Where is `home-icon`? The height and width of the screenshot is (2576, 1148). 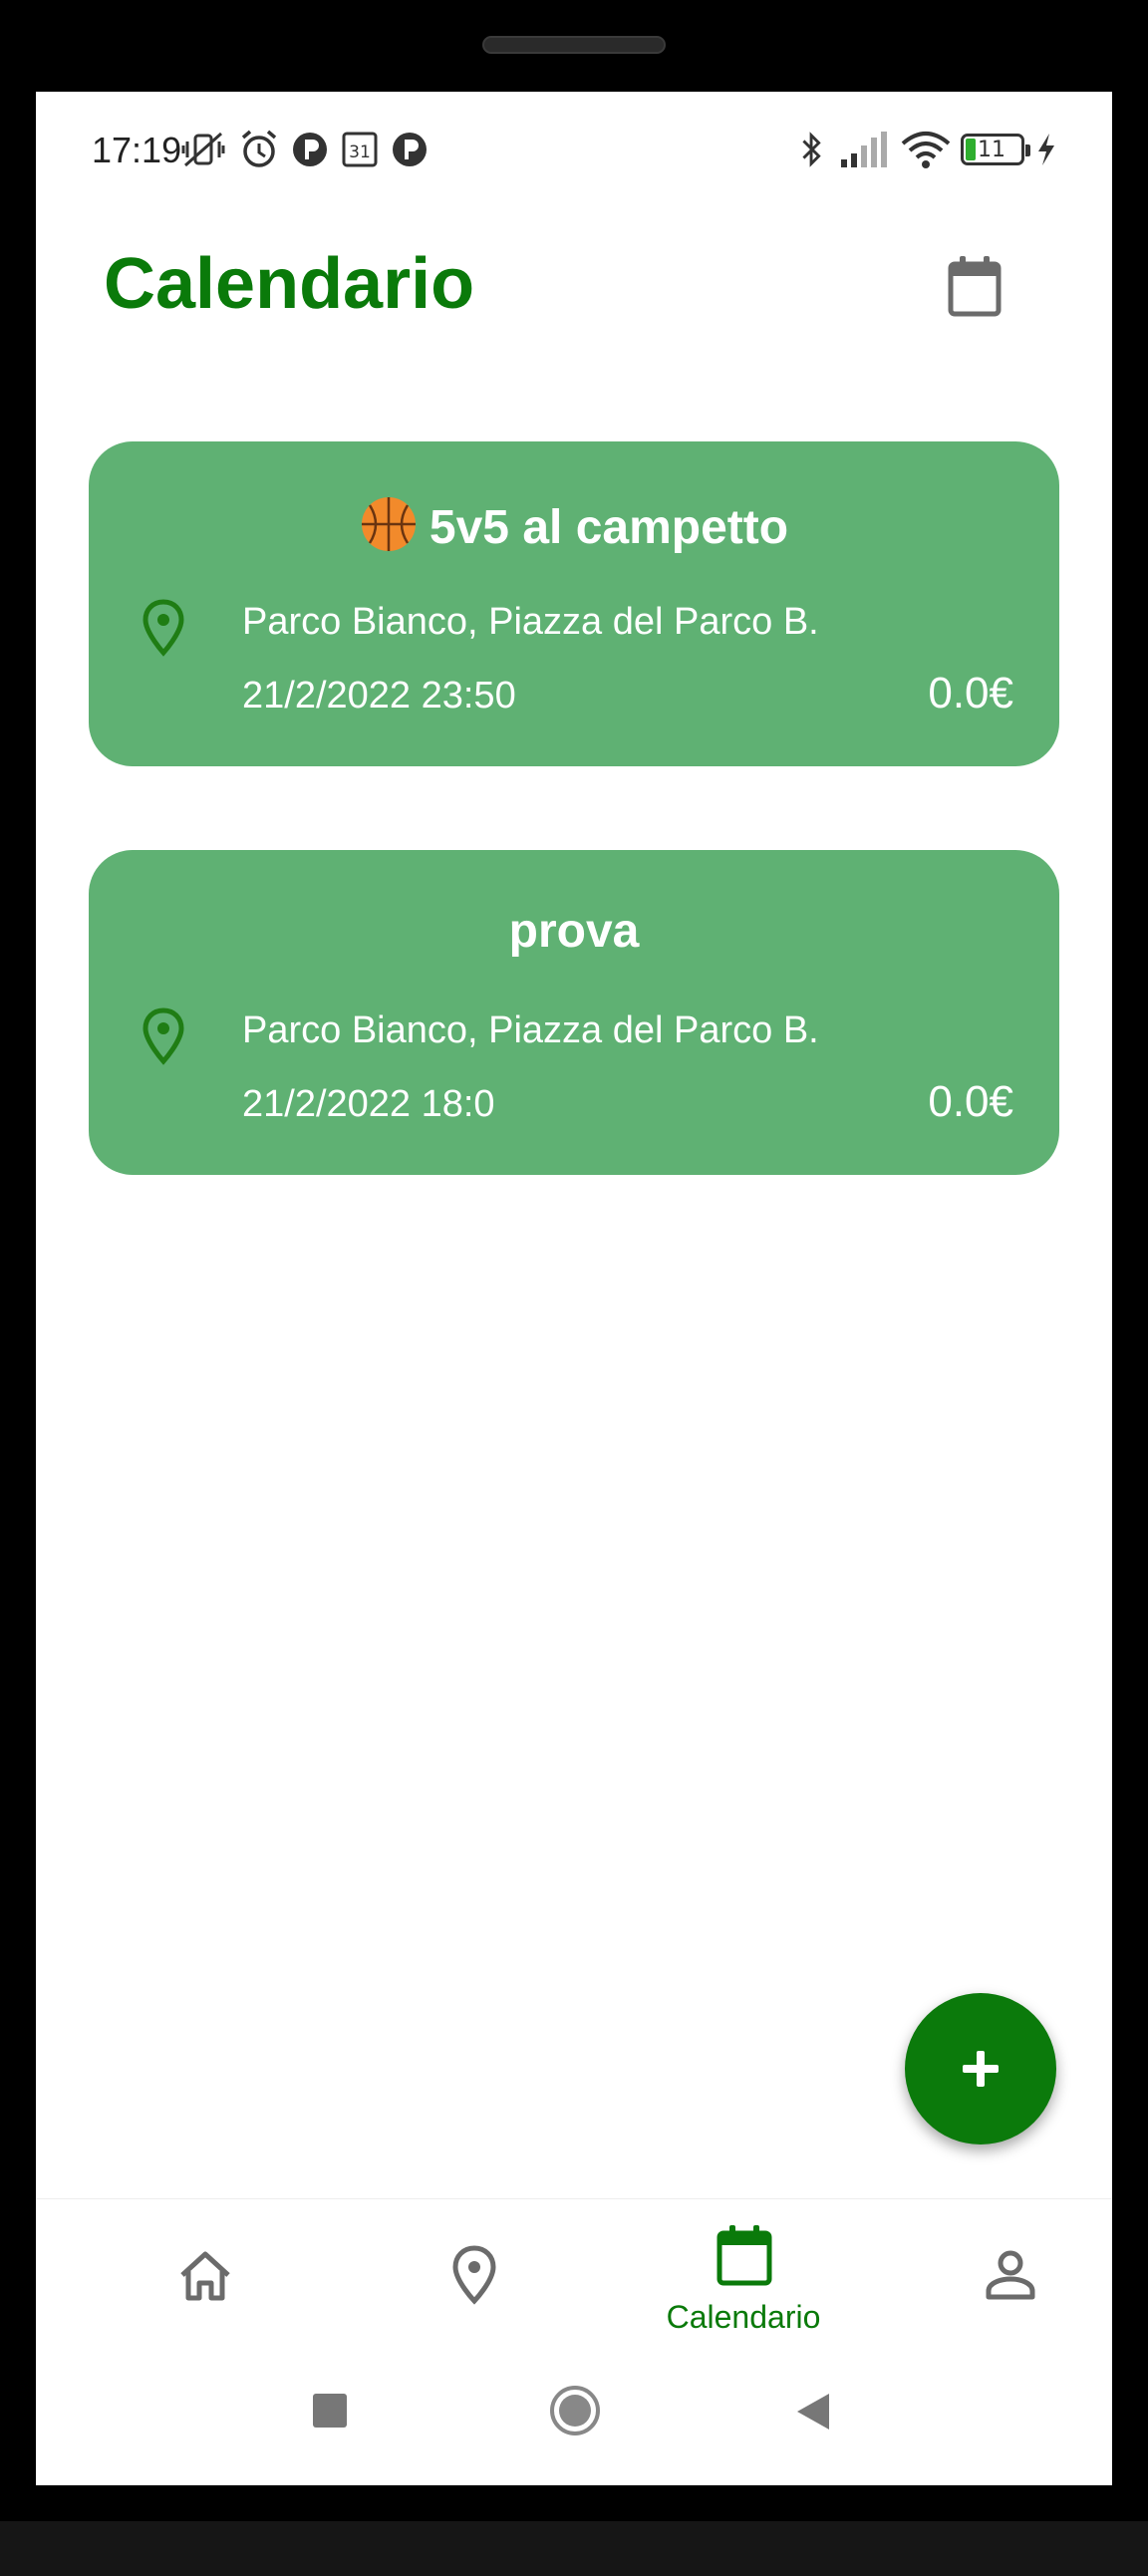
home-icon is located at coordinates (205, 2276).